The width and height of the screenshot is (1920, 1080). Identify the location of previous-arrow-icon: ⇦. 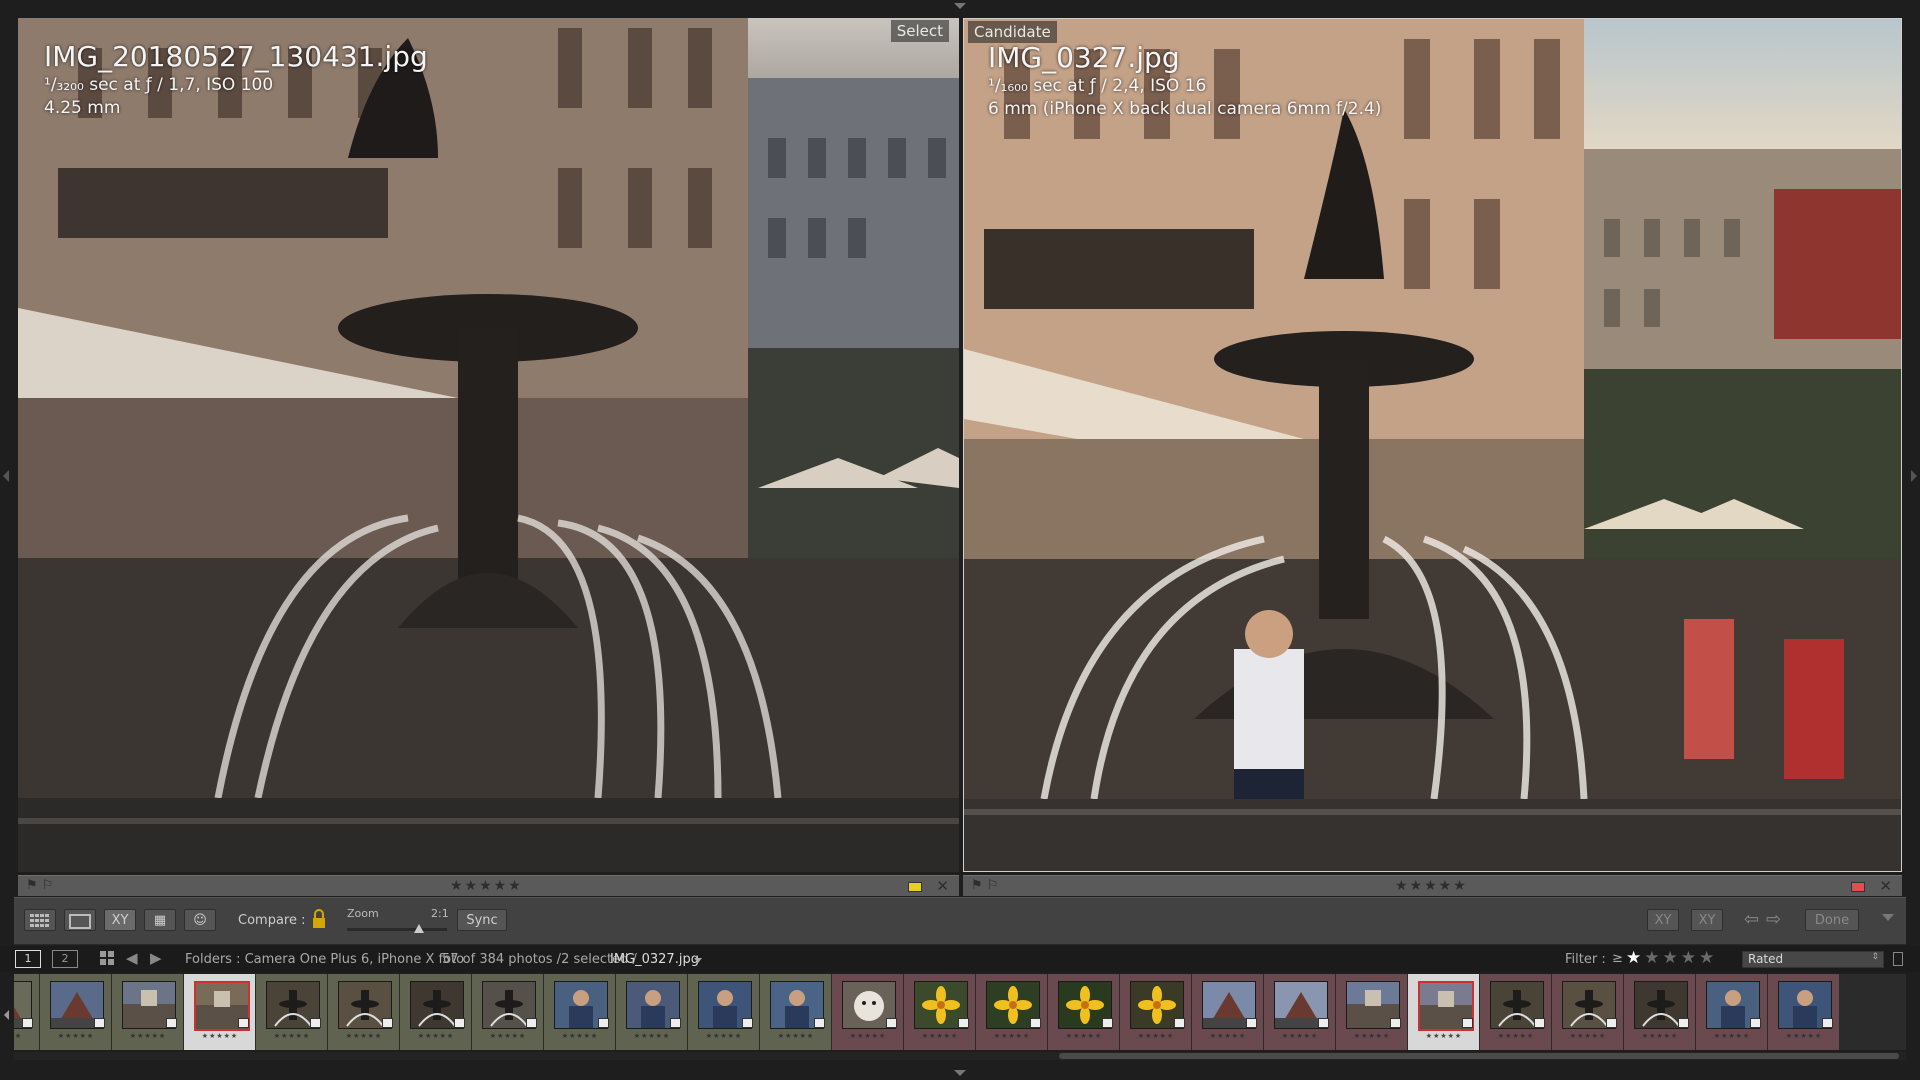
(1751, 919).